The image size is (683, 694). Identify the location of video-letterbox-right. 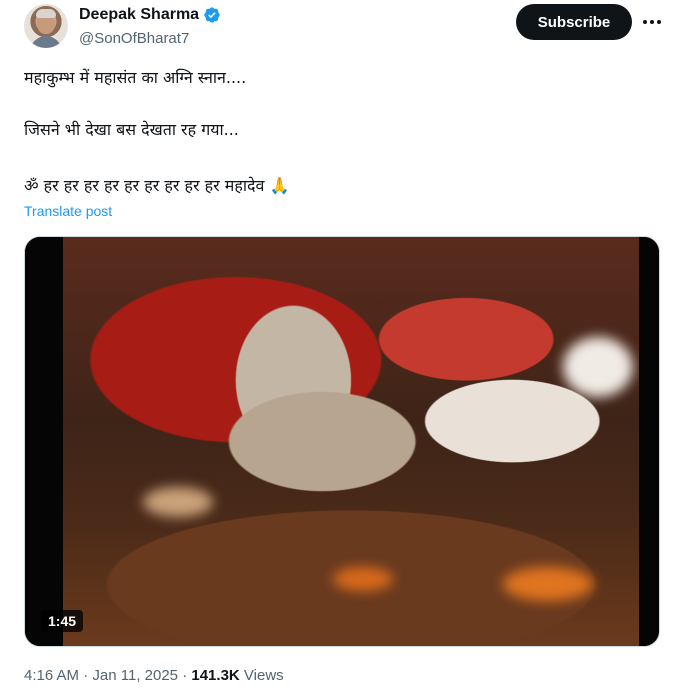
(649, 441).